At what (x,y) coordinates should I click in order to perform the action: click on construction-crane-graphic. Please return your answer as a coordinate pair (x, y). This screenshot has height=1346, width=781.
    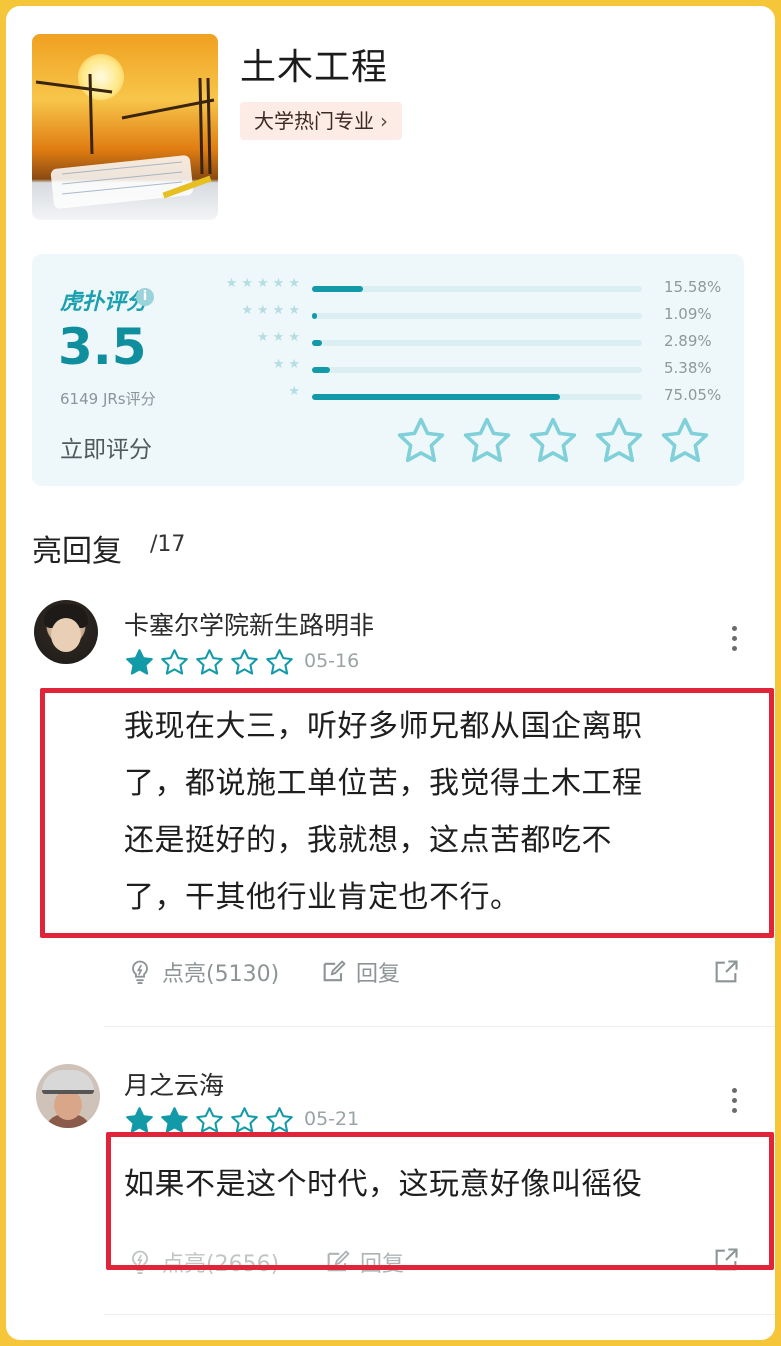
    Looking at the image, I should click on (125, 141).